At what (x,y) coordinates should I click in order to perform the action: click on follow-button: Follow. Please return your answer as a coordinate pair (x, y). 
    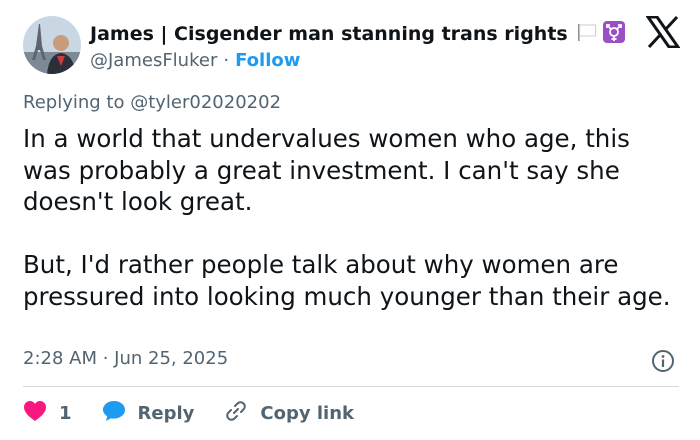
    Looking at the image, I should click on (267, 60).